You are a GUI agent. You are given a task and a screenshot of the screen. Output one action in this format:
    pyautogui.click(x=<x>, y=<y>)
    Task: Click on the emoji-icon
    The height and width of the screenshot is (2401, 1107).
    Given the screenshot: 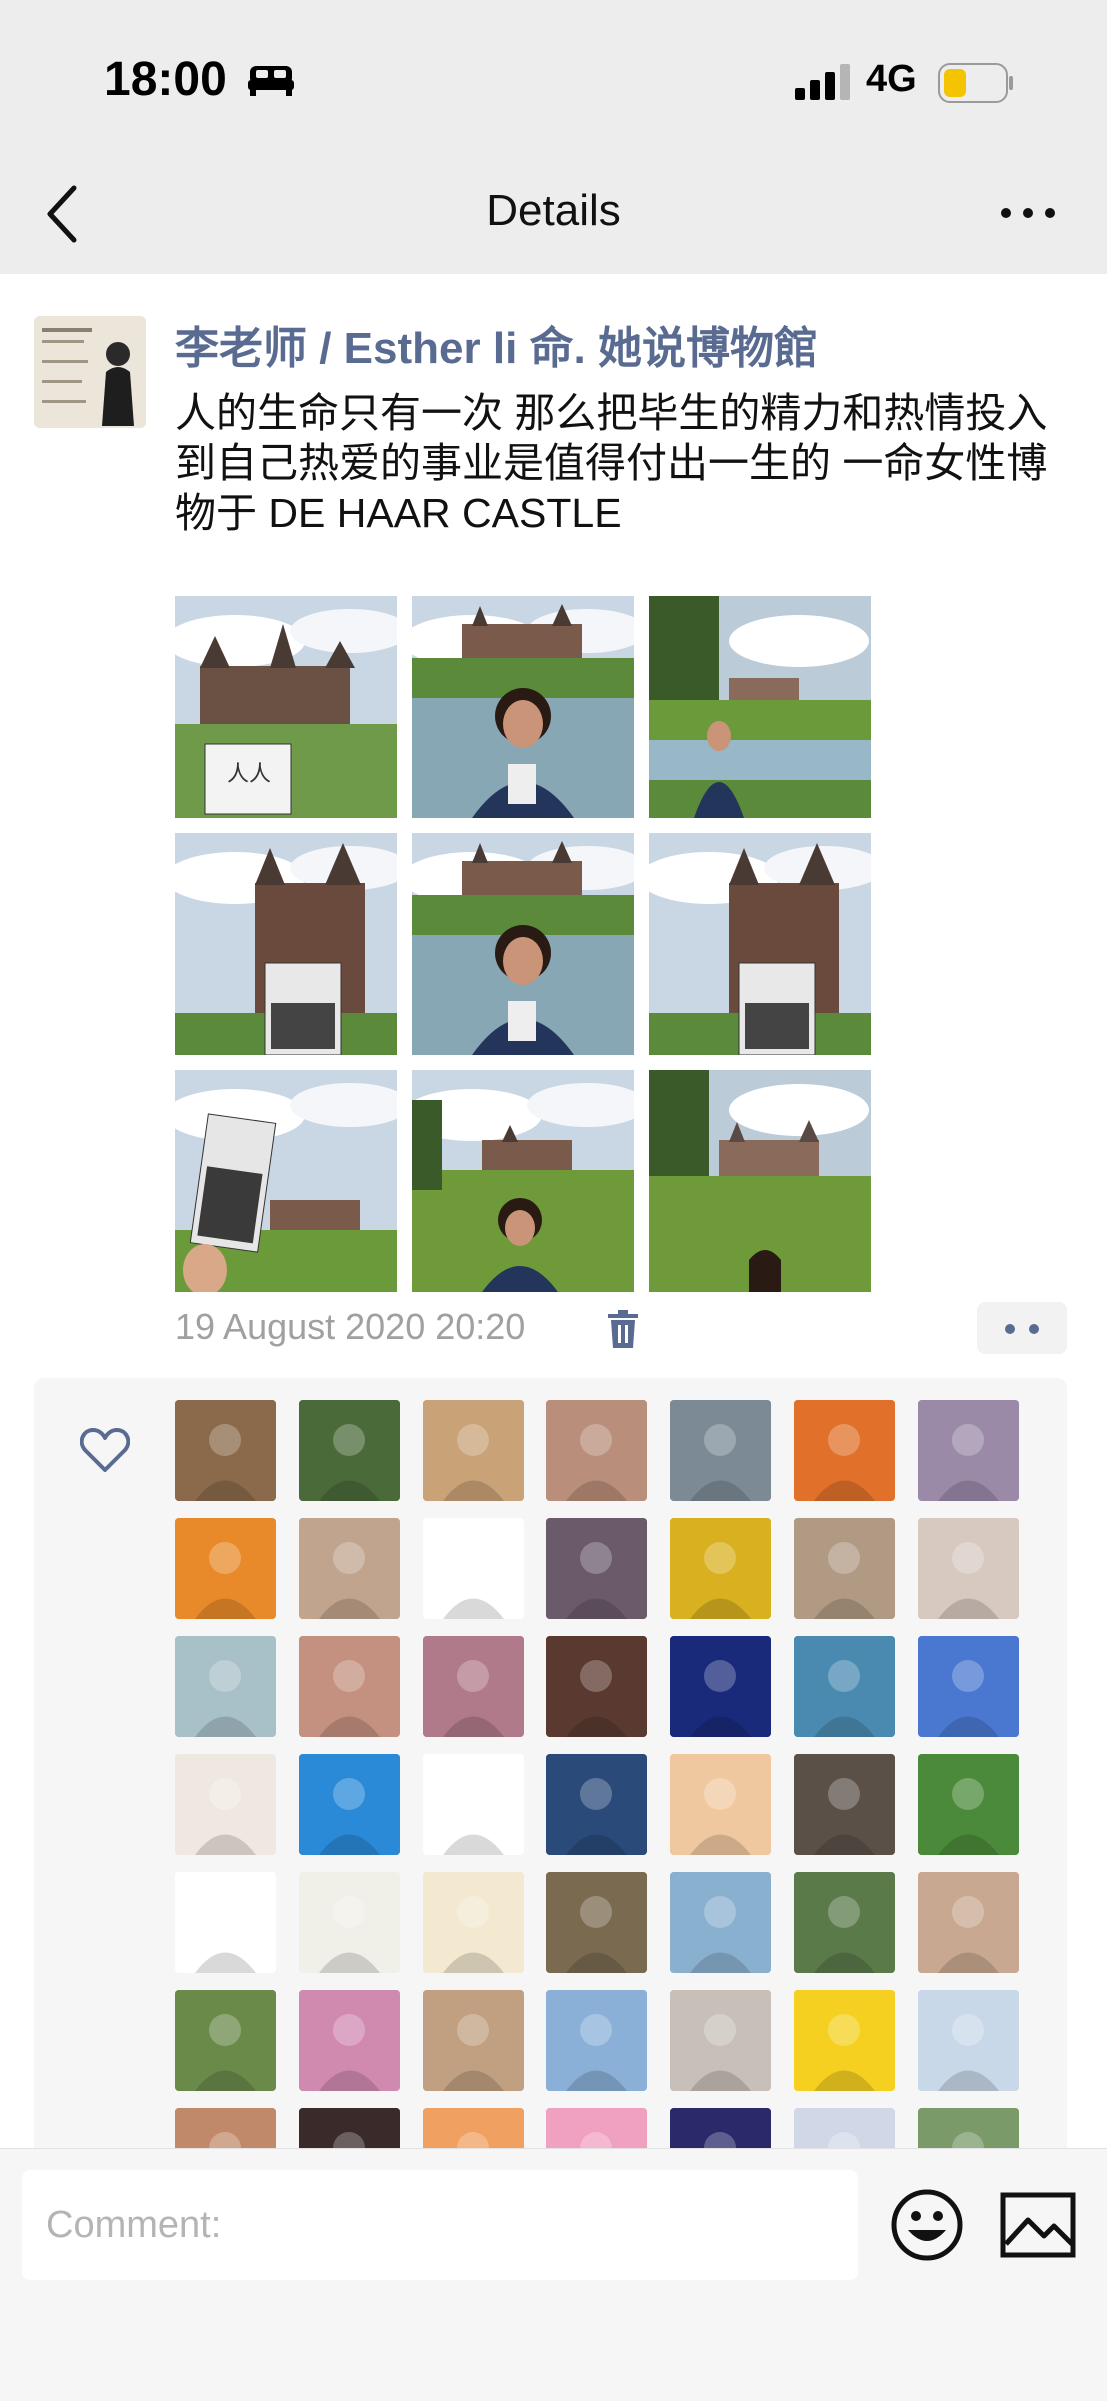 What is the action you would take?
    pyautogui.click(x=927, y=2225)
    